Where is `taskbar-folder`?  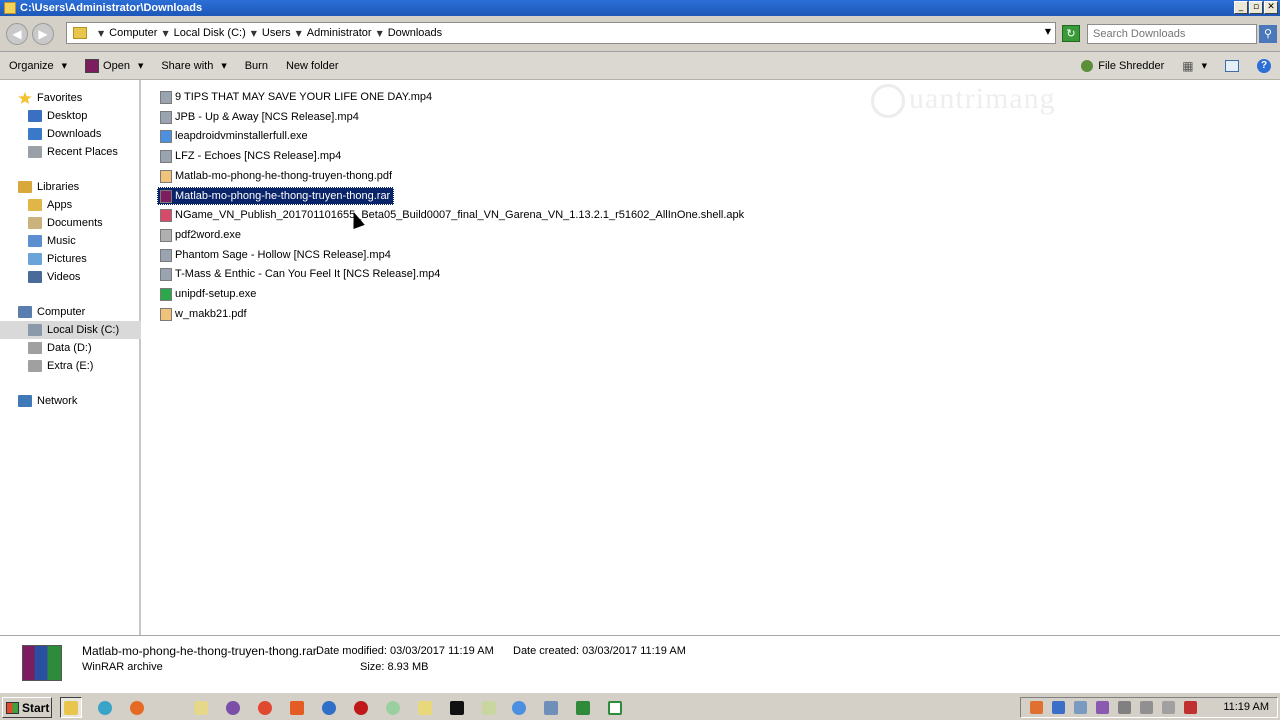 taskbar-folder is located at coordinates (425, 707).